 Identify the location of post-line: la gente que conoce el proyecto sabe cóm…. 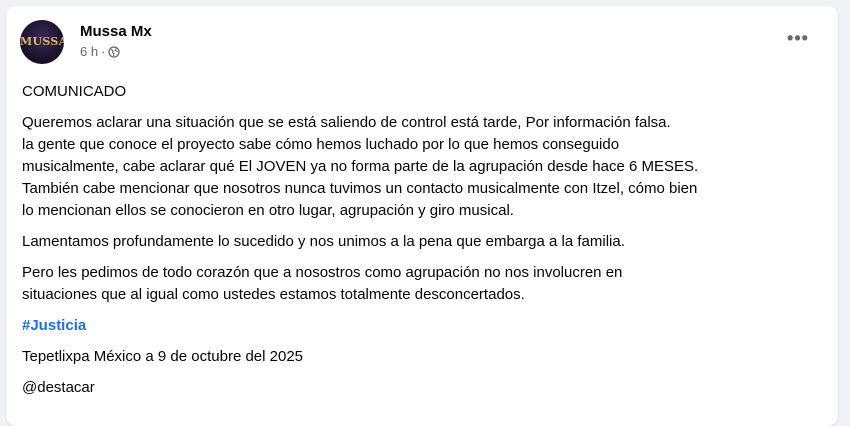
(321, 144).